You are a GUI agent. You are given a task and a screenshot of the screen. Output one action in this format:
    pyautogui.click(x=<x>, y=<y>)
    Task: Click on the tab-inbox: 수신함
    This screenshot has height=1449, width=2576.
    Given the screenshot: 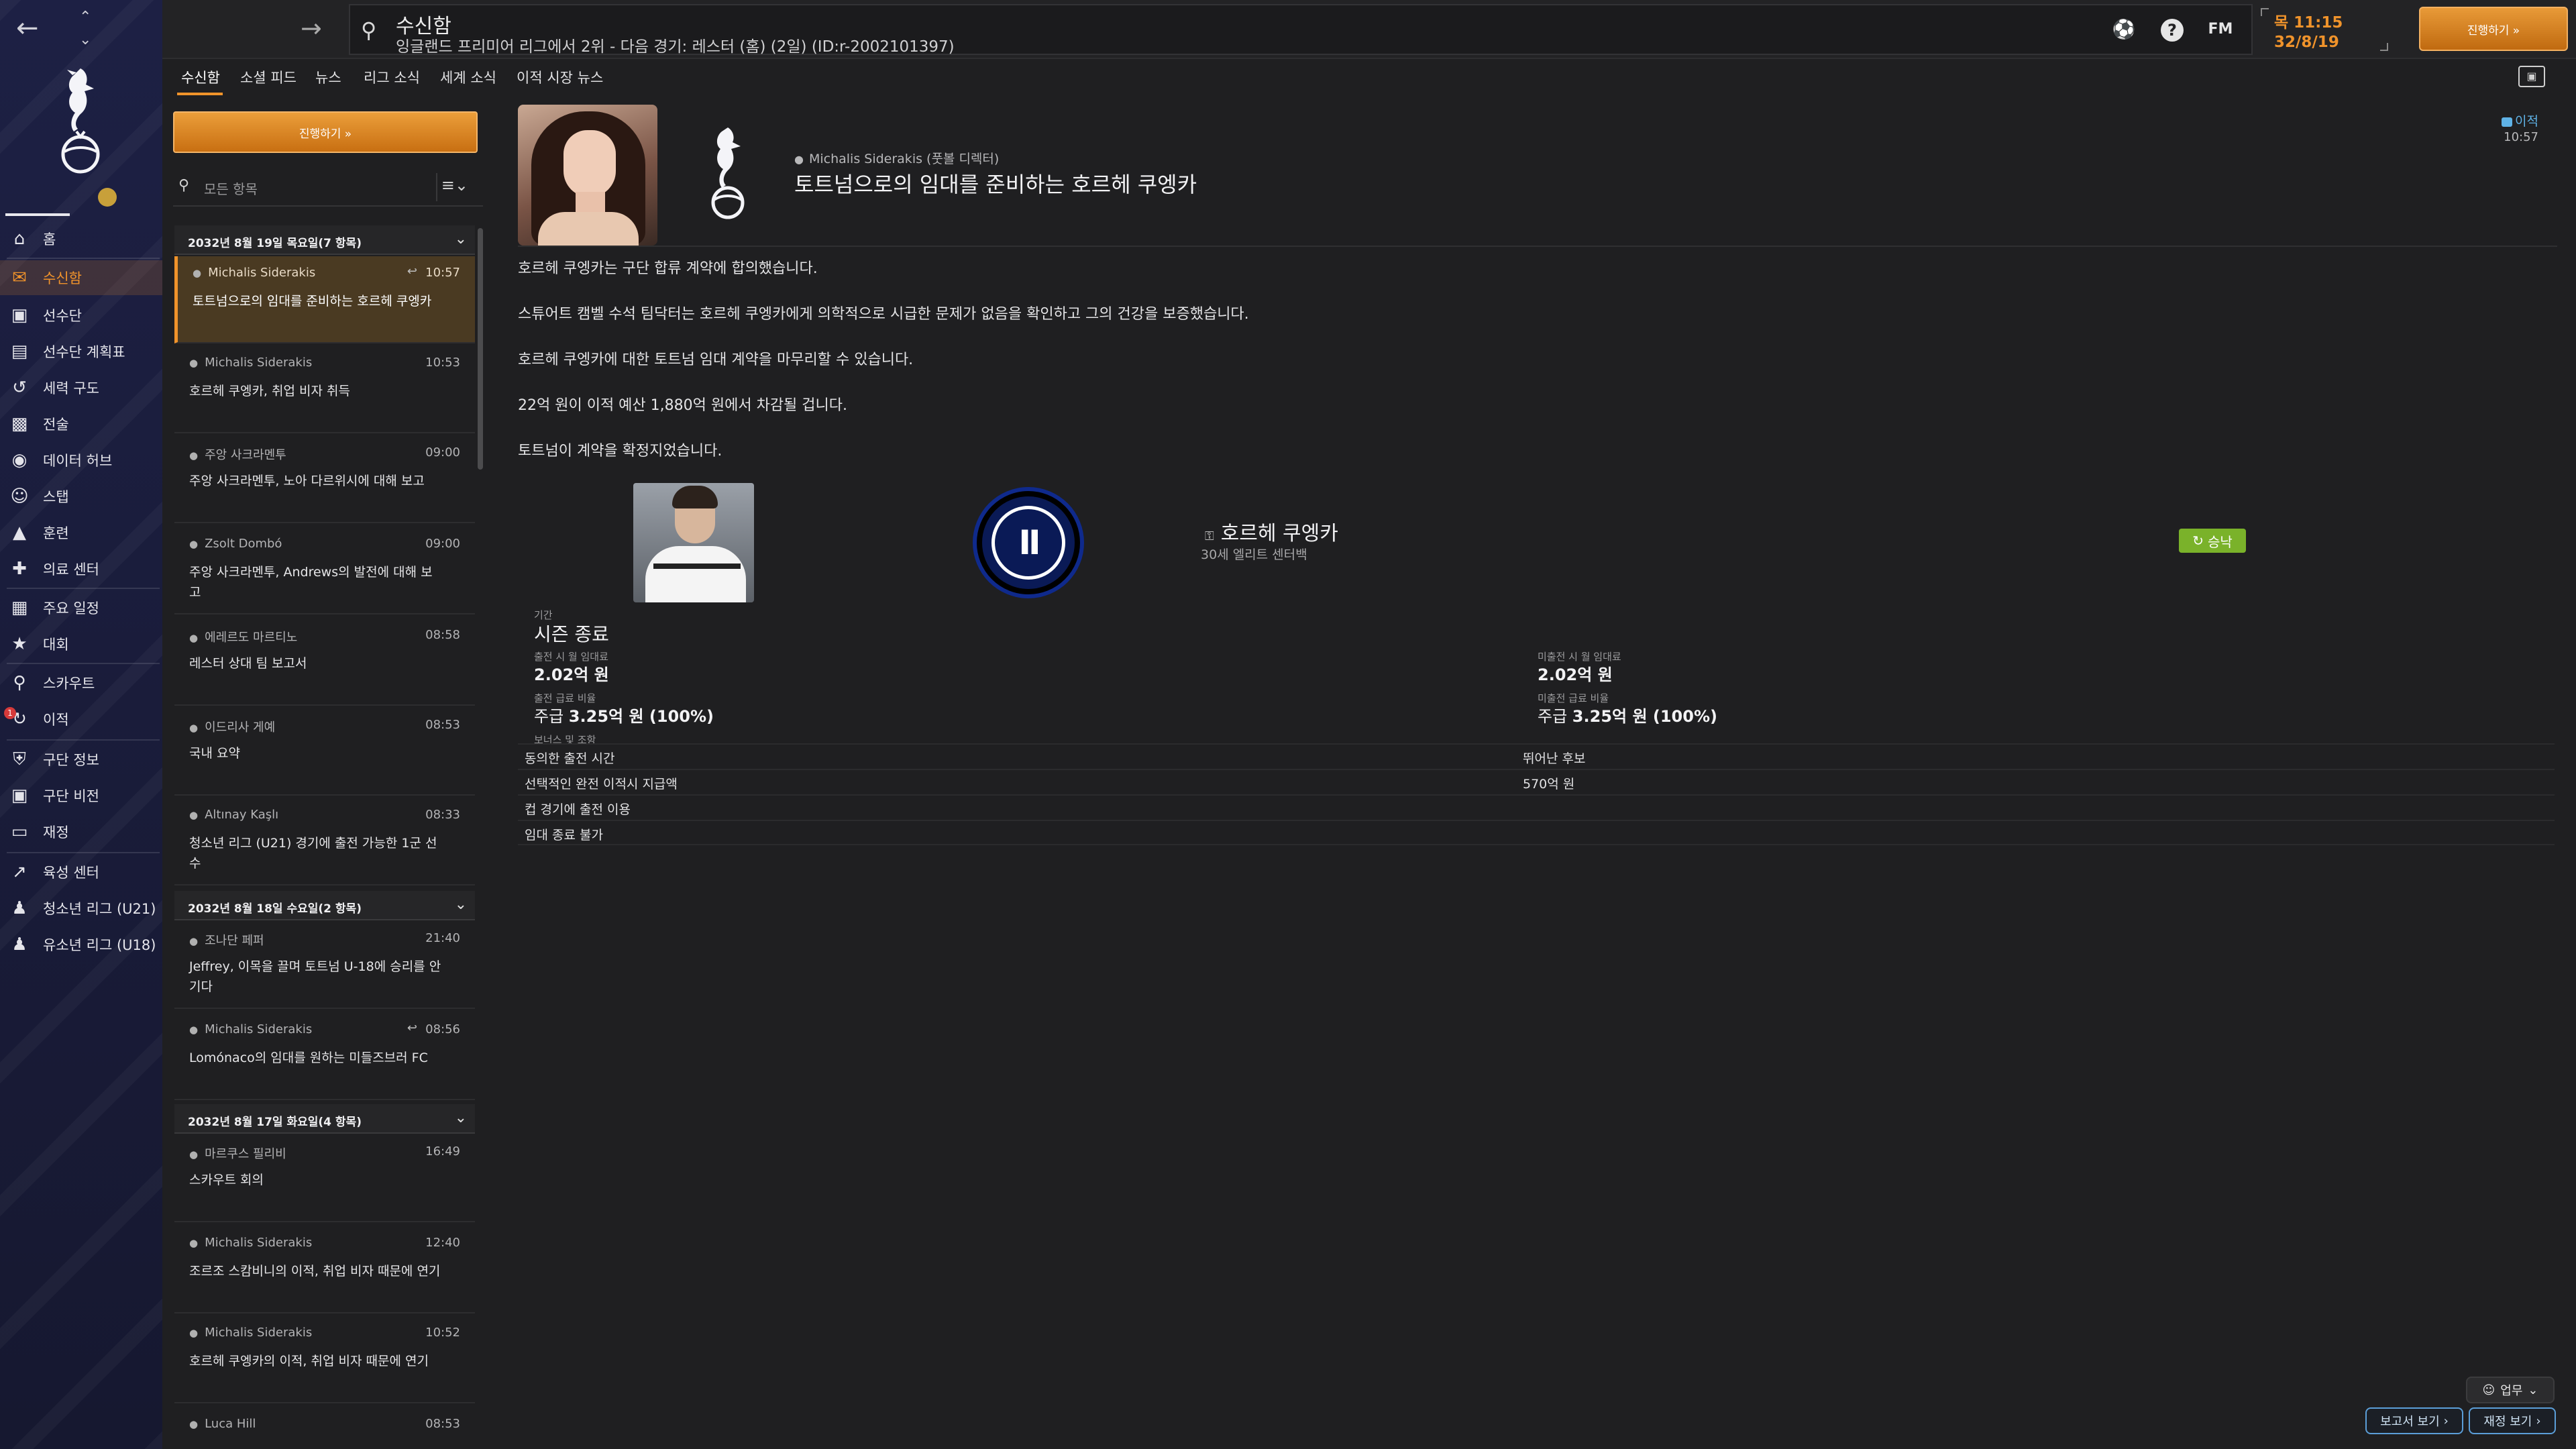 What is the action you would take?
    pyautogui.click(x=200, y=77)
    